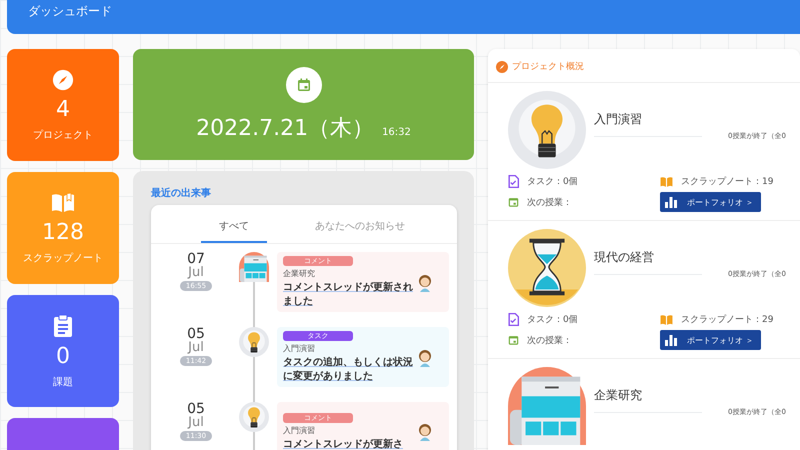  Describe the element at coordinates (350, 370) in the screenshot. I see `event-message: タスクの追加、もしくは状況に変更がありました` at that location.